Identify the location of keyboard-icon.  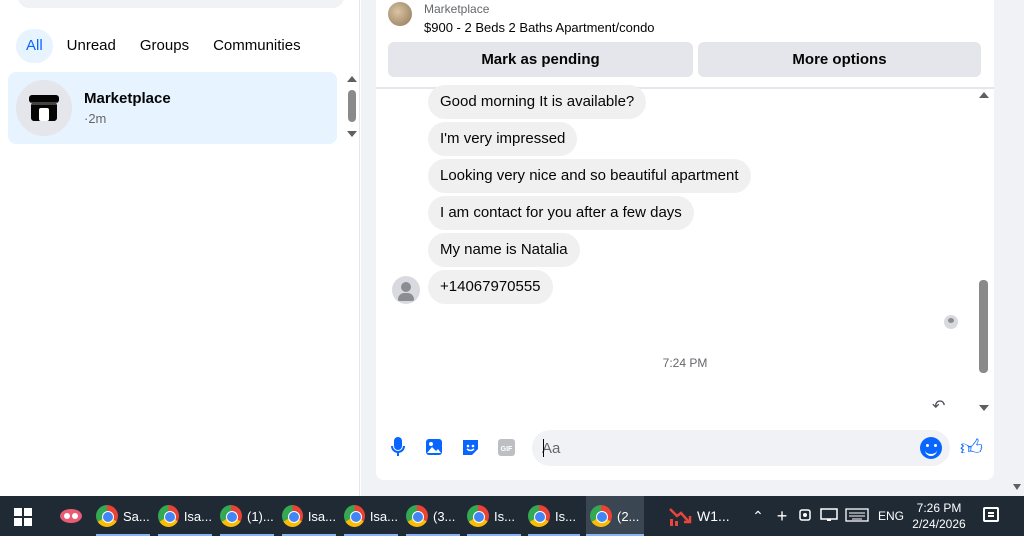
(857, 516).